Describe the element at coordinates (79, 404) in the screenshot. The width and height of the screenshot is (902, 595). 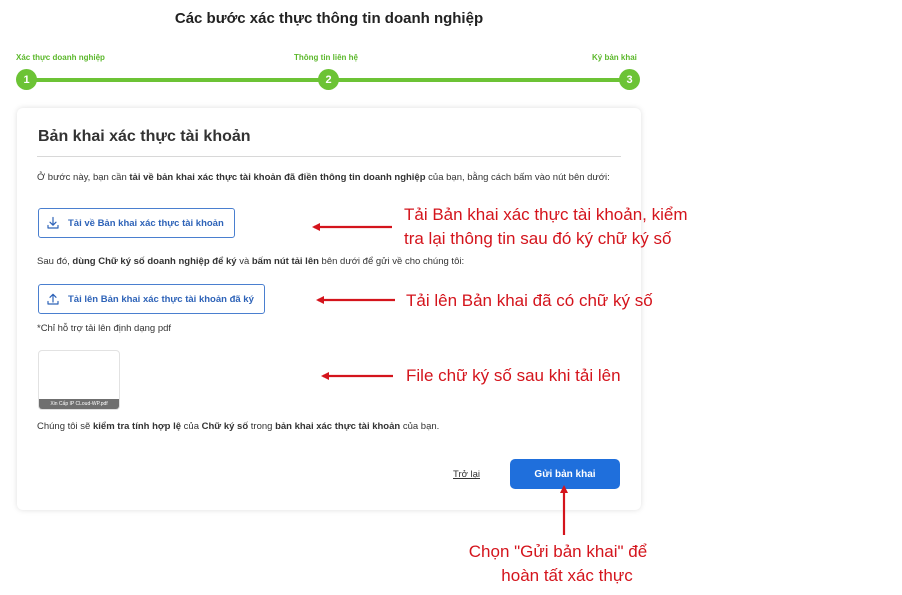
I see `file-name-label: Xin Cấp IP CLoud-WP.pdf` at that location.